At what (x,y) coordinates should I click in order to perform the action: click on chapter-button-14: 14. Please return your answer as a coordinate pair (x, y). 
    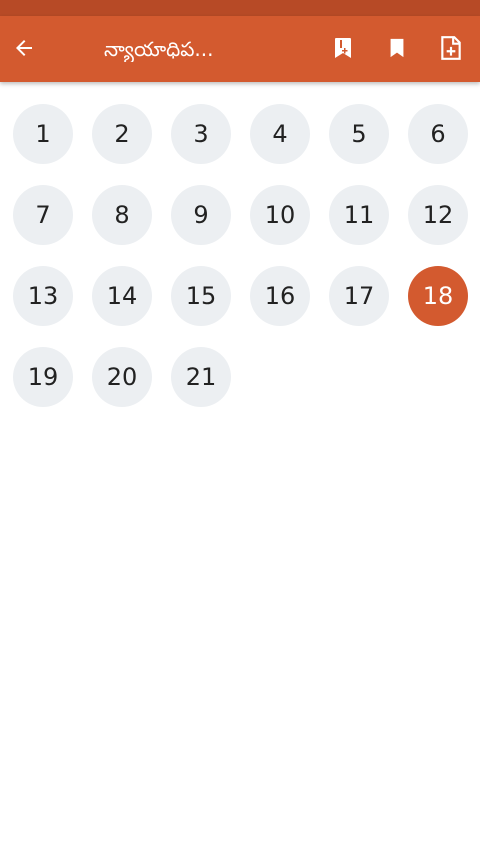
    Looking at the image, I should click on (122, 296).